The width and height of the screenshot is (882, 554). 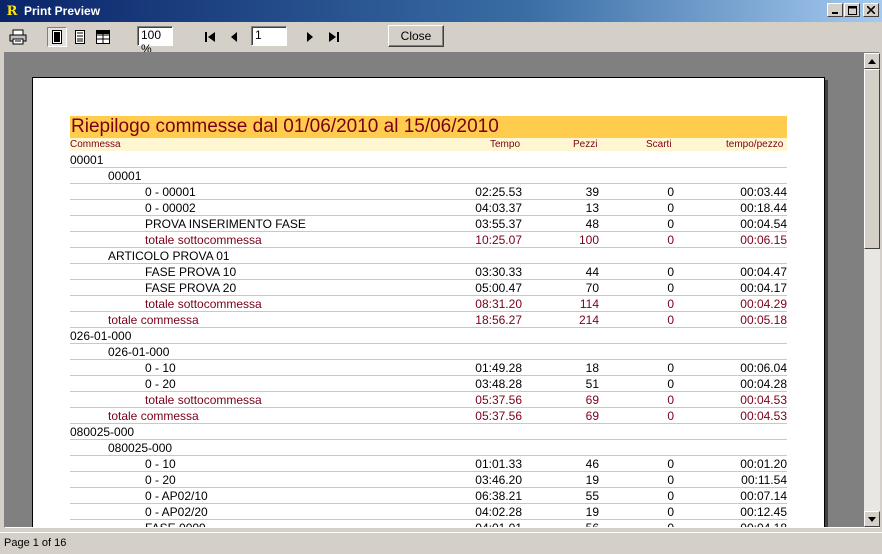 I want to click on cell-tempo-pezzo: 00:06.15, so click(x=763, y=240).